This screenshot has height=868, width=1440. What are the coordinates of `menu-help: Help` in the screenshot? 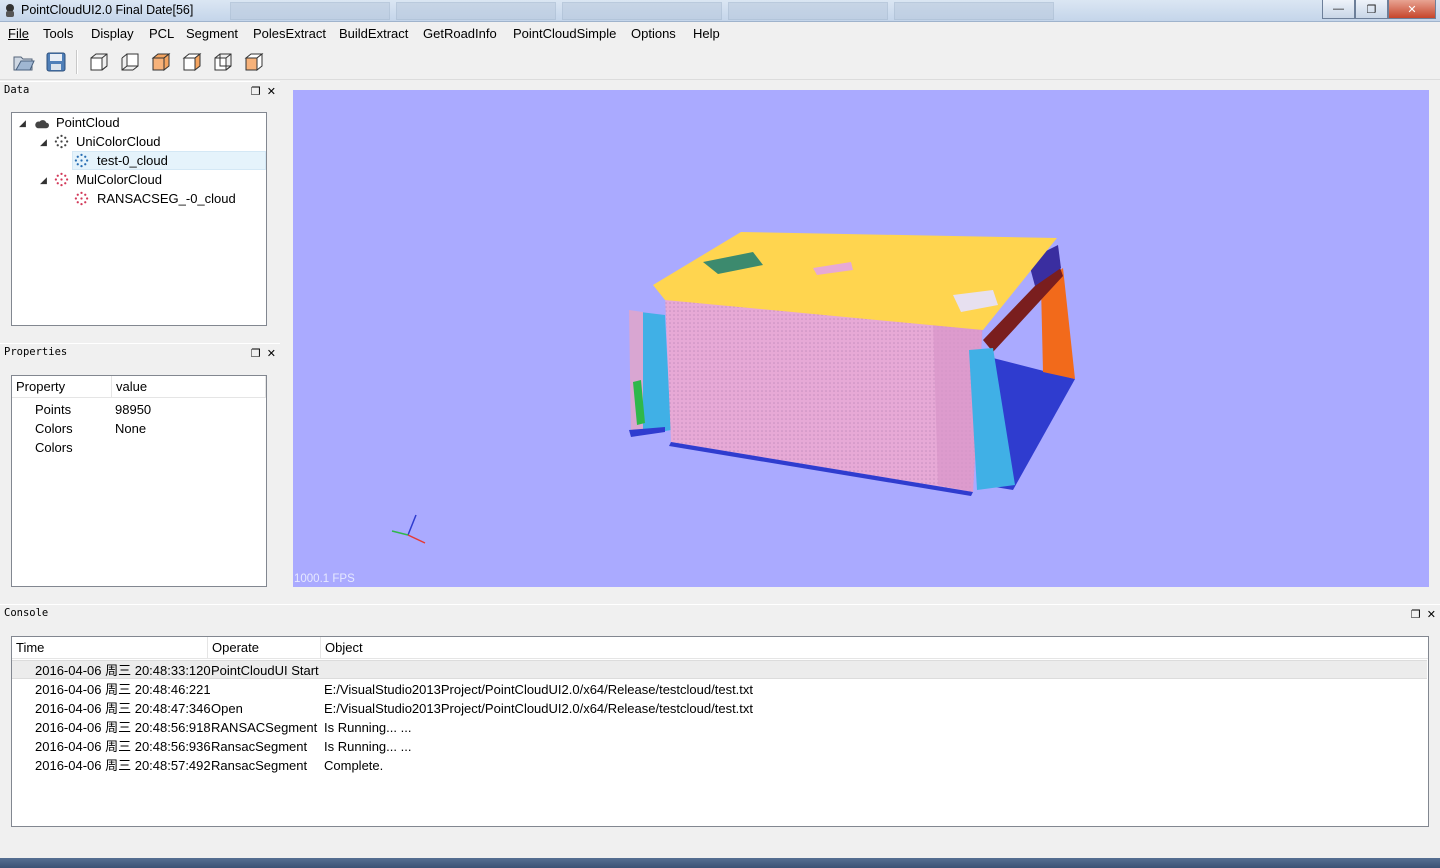 It's located at (706, 33).